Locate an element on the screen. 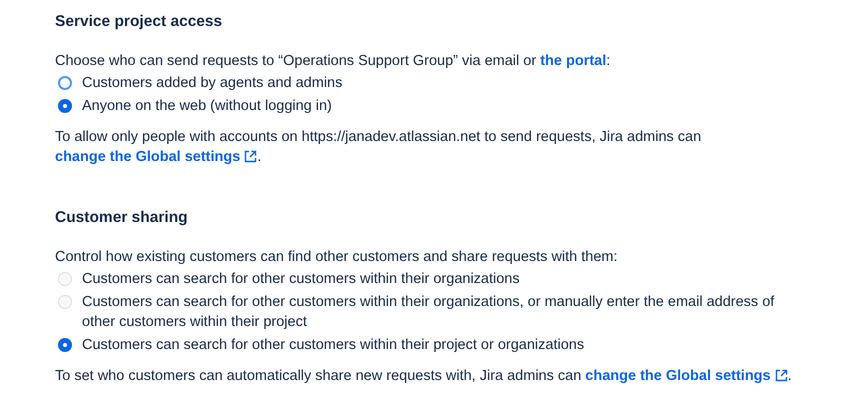 This screenshot has height=405, width=856. note-text: To allow only people with accounts on https://janadev.atlassian.net to send requests, Jira admins can change the Global settings . is located at coordinates (378, 147).